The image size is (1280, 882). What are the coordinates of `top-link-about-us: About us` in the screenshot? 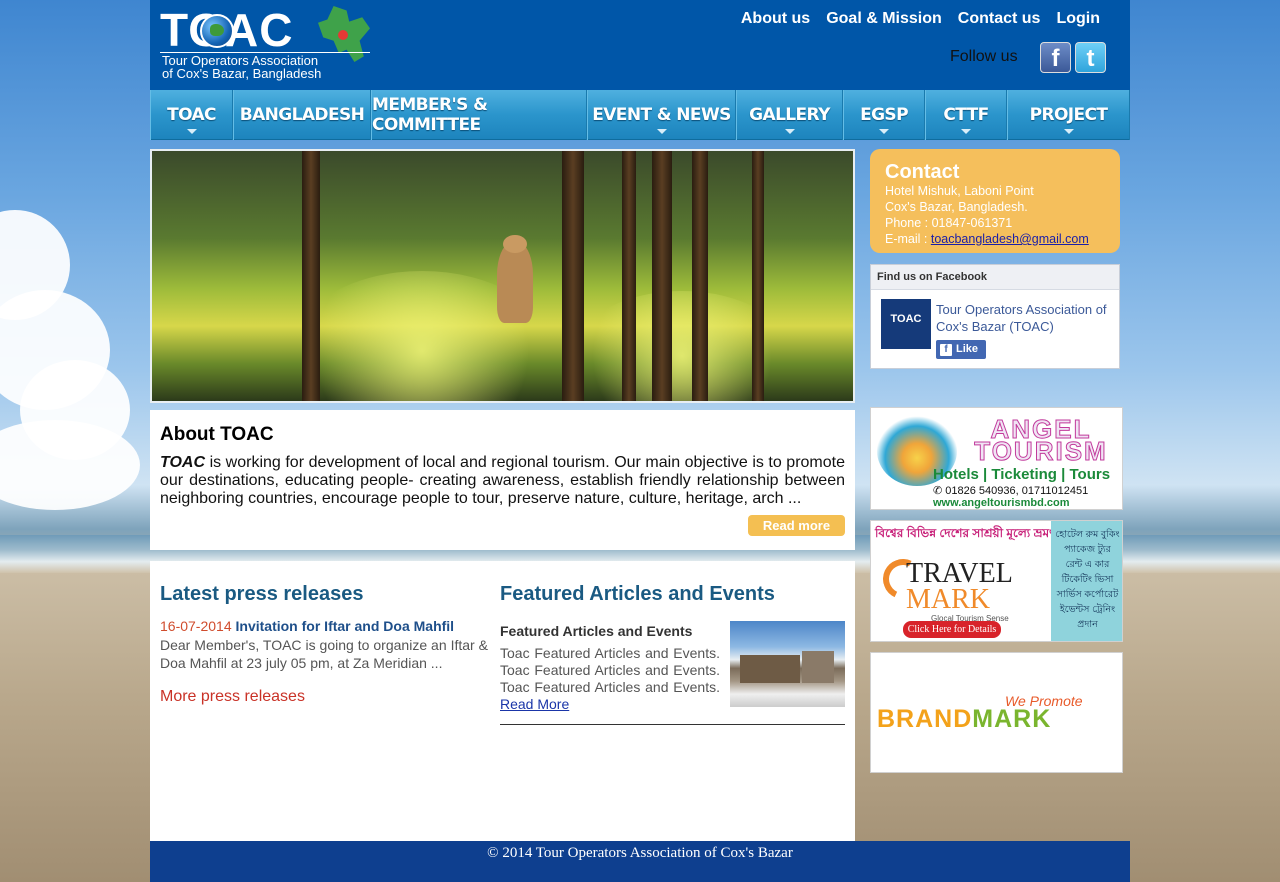 It's located at (775, 19).